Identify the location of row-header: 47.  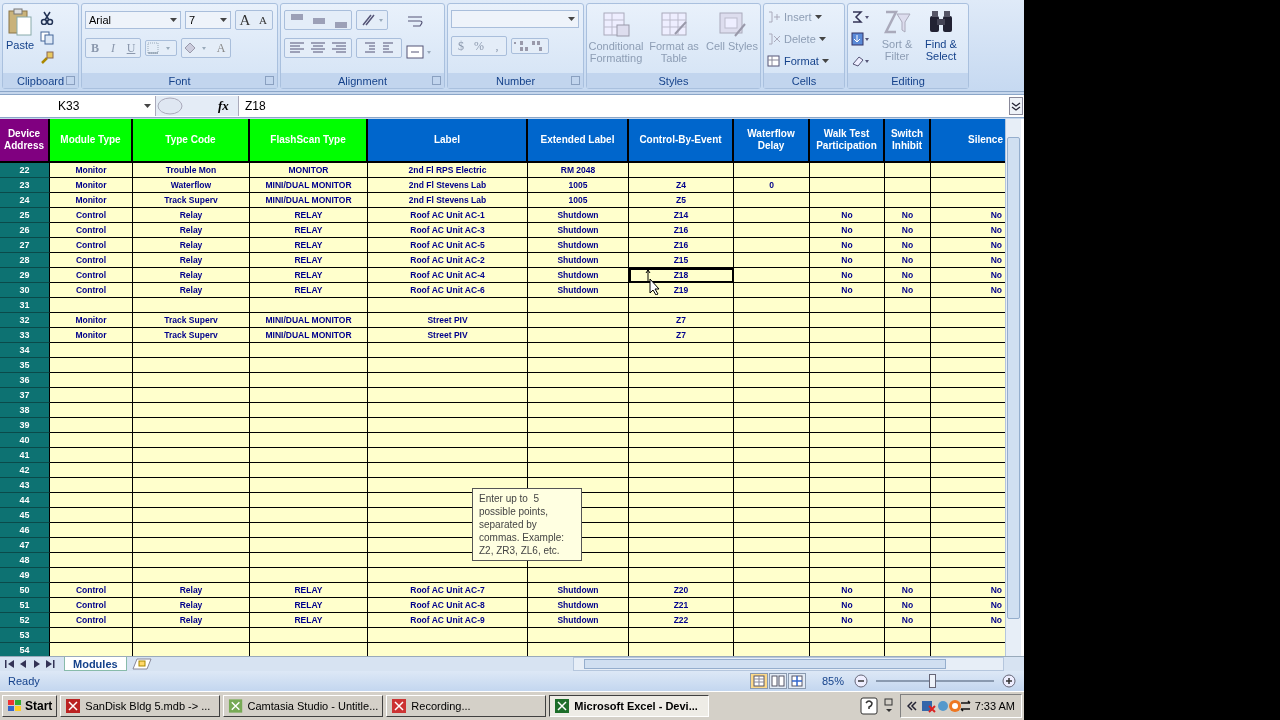
(25, 545).